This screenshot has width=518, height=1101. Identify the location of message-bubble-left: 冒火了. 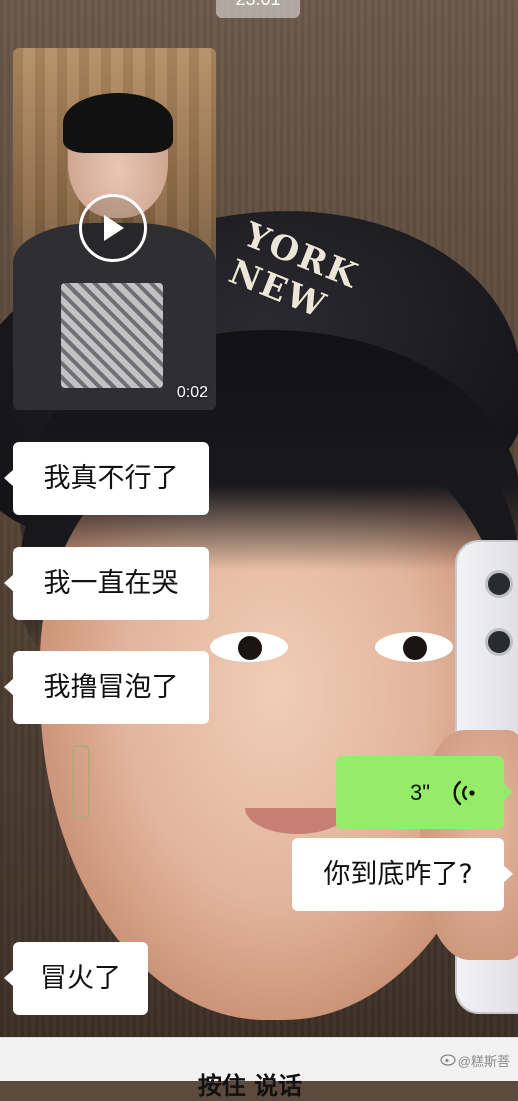
(76, 978).